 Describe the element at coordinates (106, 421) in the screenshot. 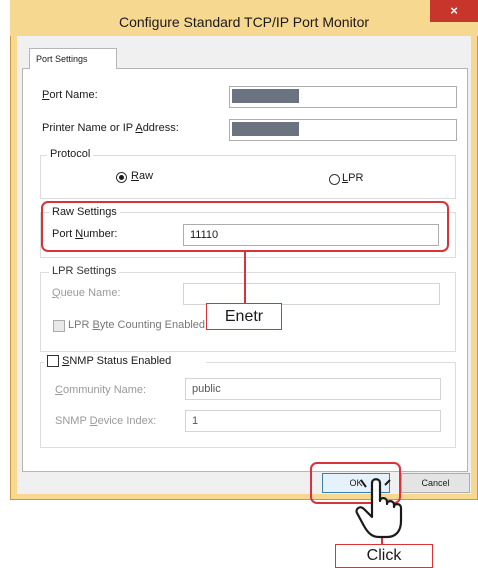

I see `snmp-device-index-label: SNMP Device Index:` at that location.